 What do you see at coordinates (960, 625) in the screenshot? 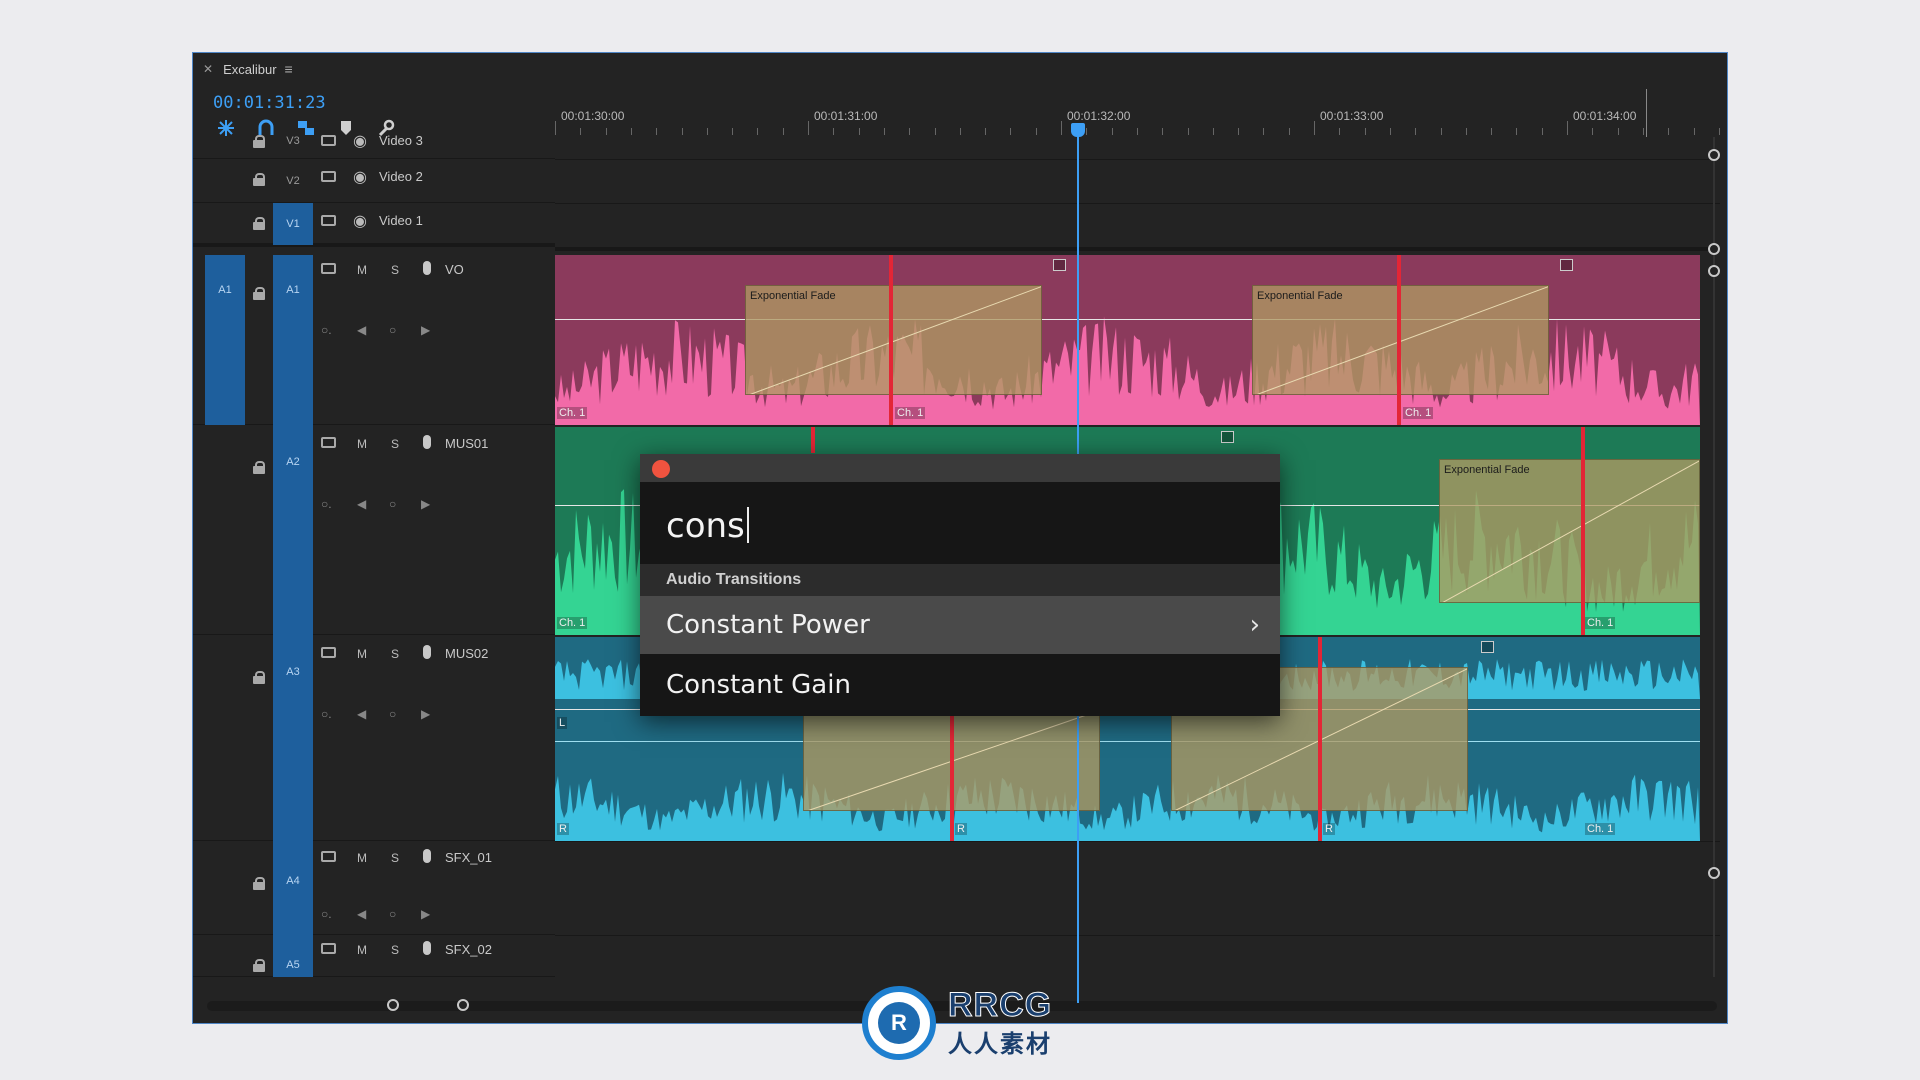
I see `result-constant-power: Constant Power ›` at bounding box center [960, 625].